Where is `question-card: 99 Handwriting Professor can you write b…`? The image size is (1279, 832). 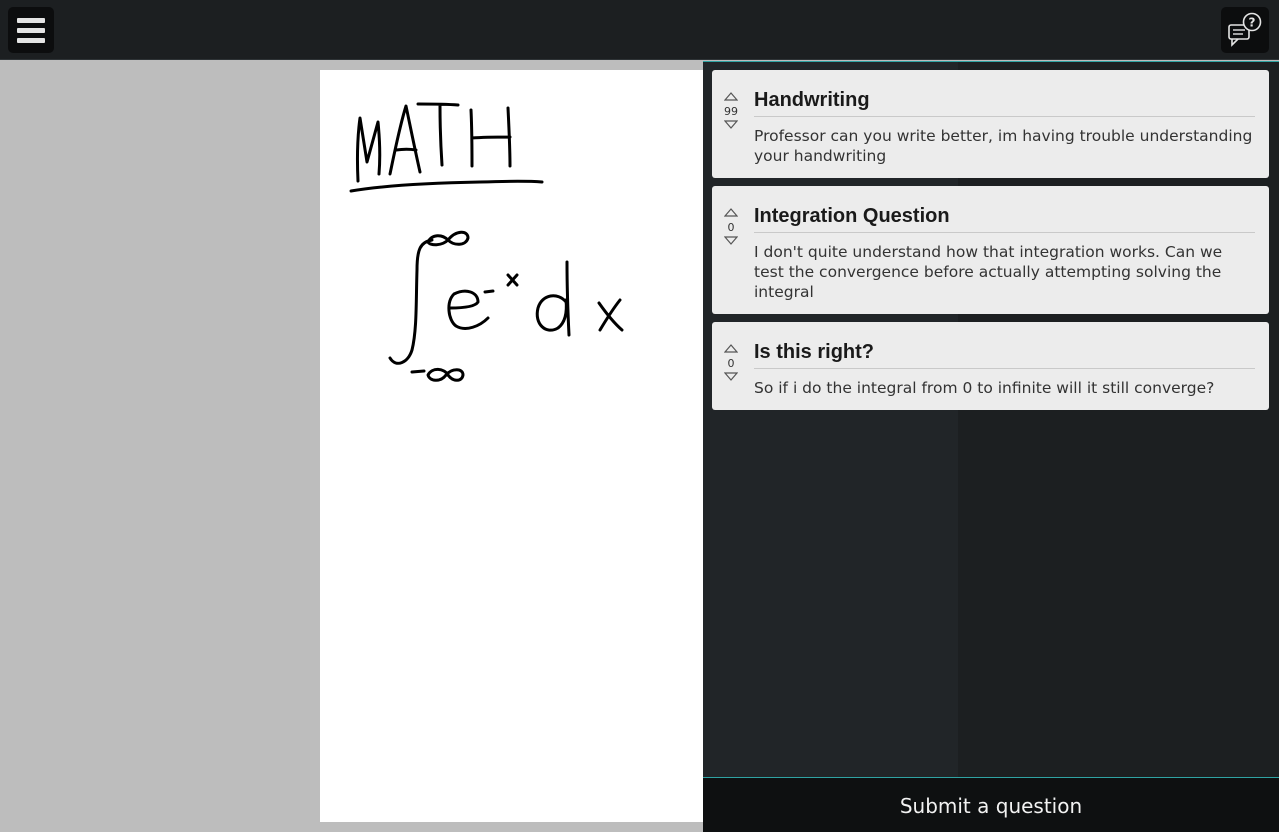 question-card: 99 Handwriting Professor can you write b… is located at coordinates (990, 124).